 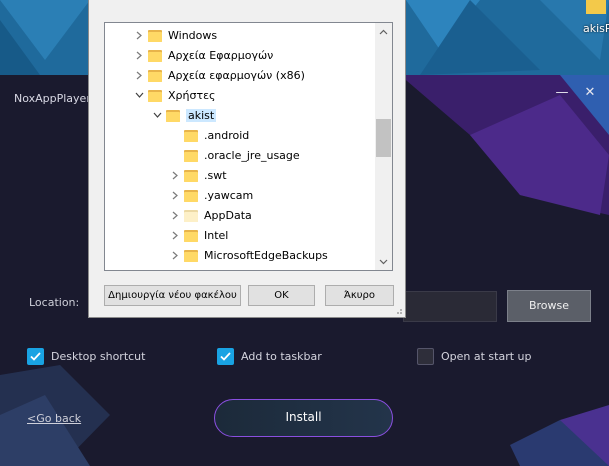 I want to click on tree-item: .android, so click(x=209, y=135).